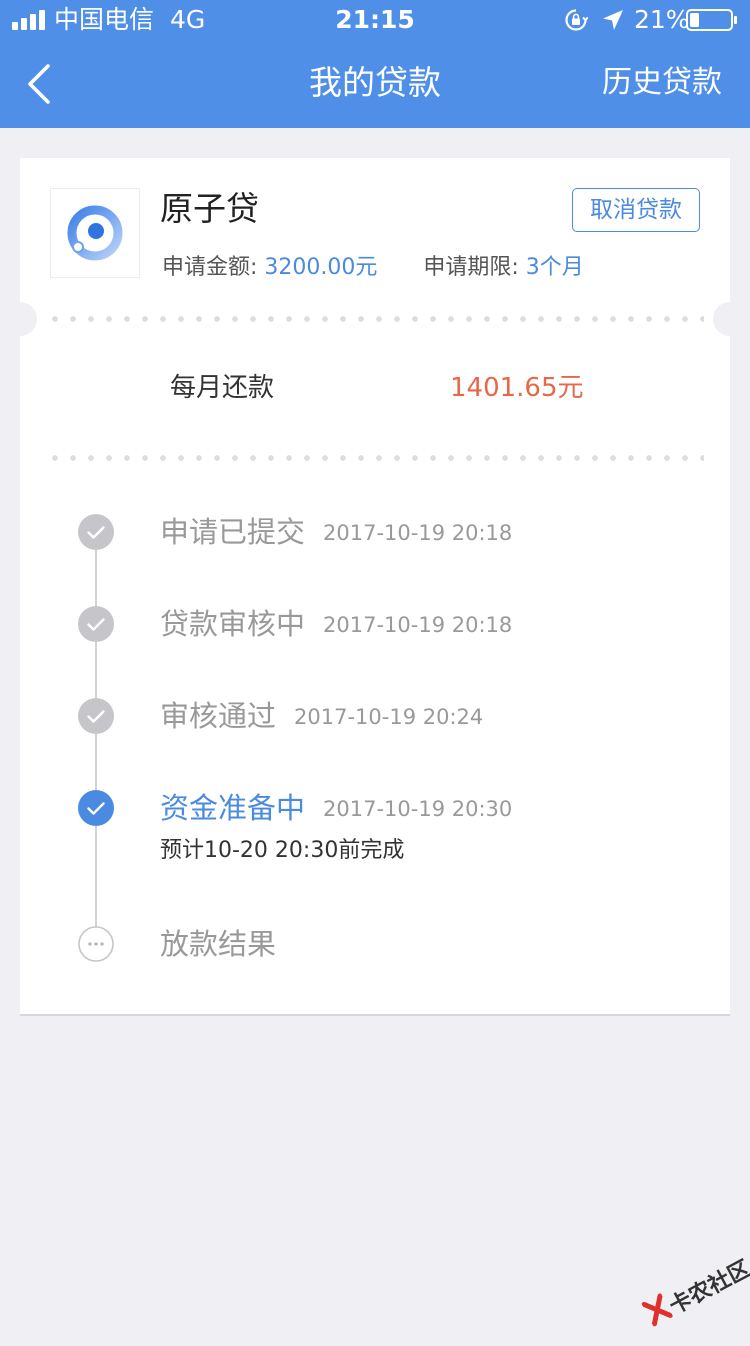  Describe the element at coordinates (321, 267) in the screenshot. I see `amount-value: 3200.00元` at that location.